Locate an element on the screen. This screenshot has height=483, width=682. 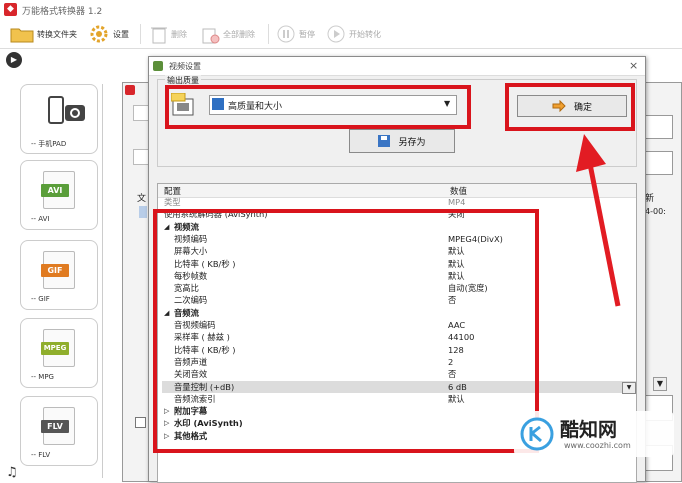
highlight-box-quality is located at coordinates (318, 107).